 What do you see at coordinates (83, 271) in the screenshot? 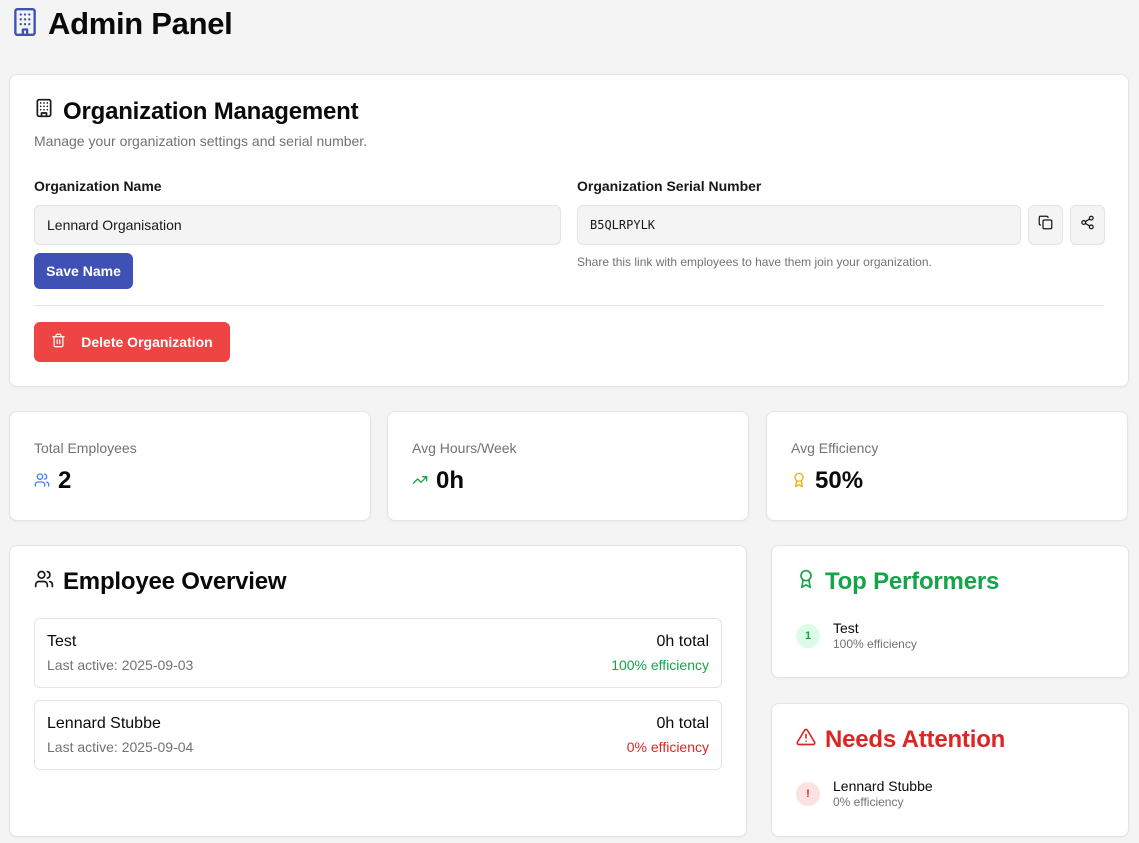
I see `save-name-button: Save Name` at bounding box center [83, 271].